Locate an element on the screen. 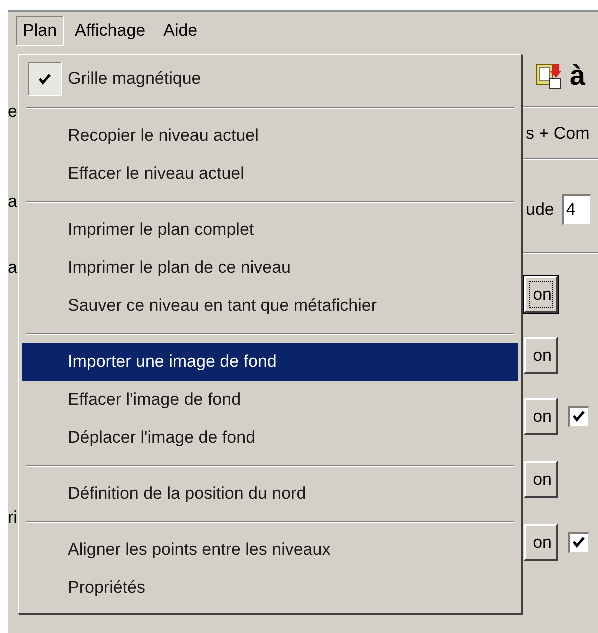  menu-item: Importer une image de fond is located at coordinates (270, 362).